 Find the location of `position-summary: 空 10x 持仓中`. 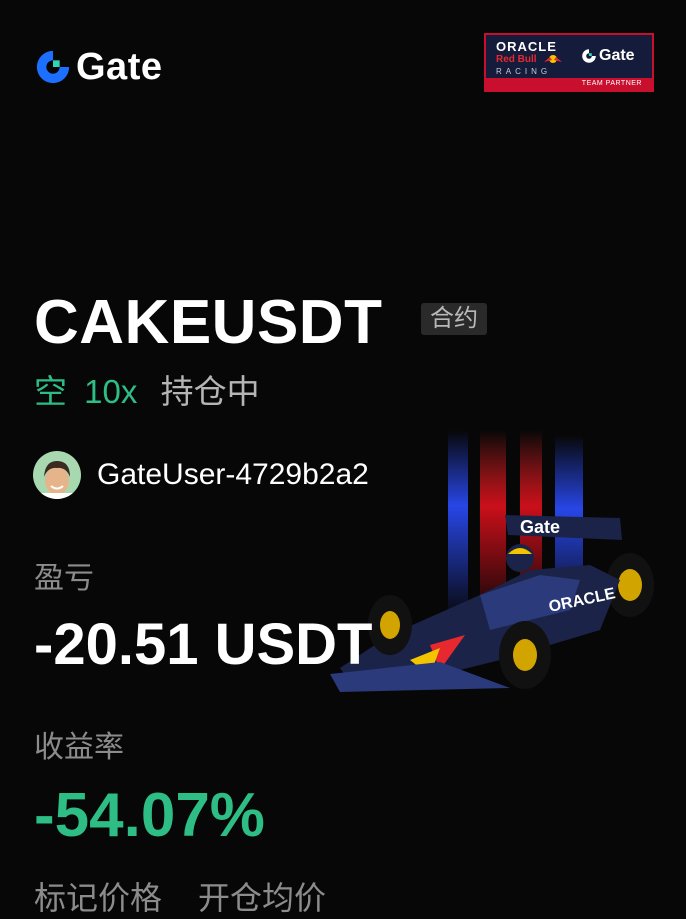

position-summary: 空 10x 持仓中 is located at coordinates (147, 392).